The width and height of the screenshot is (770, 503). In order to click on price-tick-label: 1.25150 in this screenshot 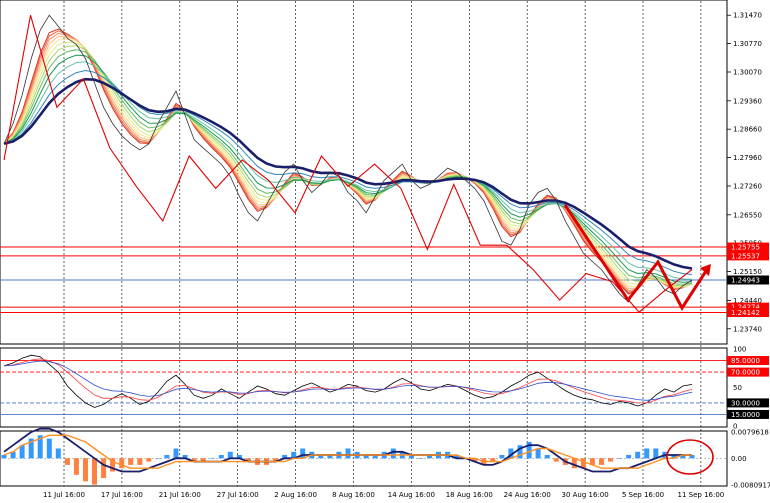, I will do `click(747, 272)`.